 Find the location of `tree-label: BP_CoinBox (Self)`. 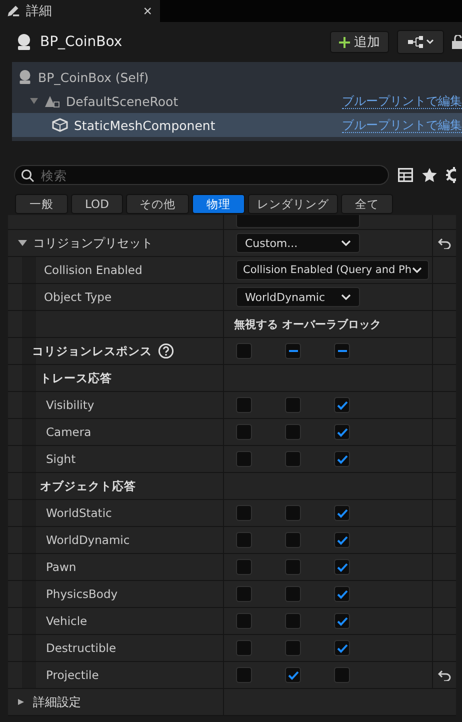

tree-label: BP_CoinBox (Self) is located at coordinates (94, 77).